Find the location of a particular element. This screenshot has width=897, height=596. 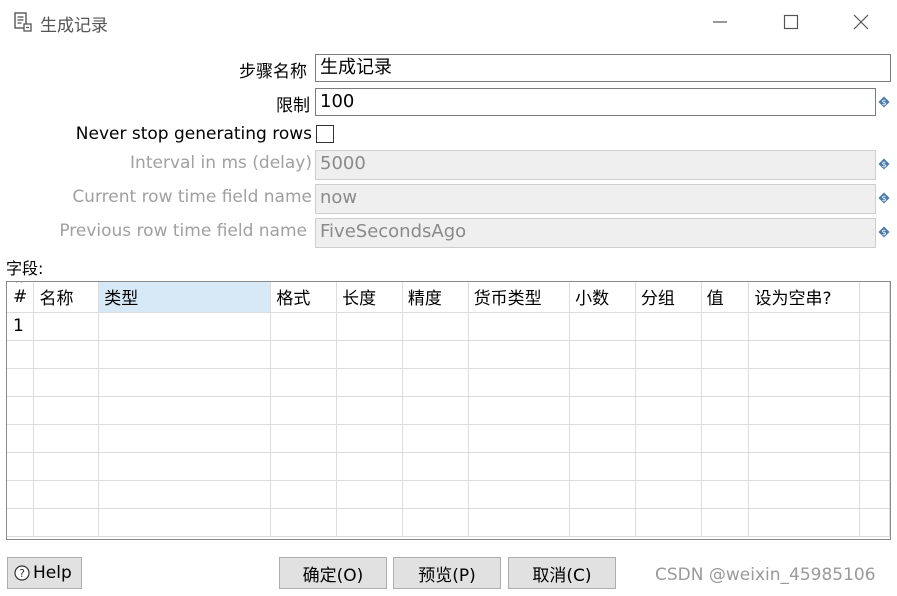

interval-input: 5000 is located at coordinates (595, 165).